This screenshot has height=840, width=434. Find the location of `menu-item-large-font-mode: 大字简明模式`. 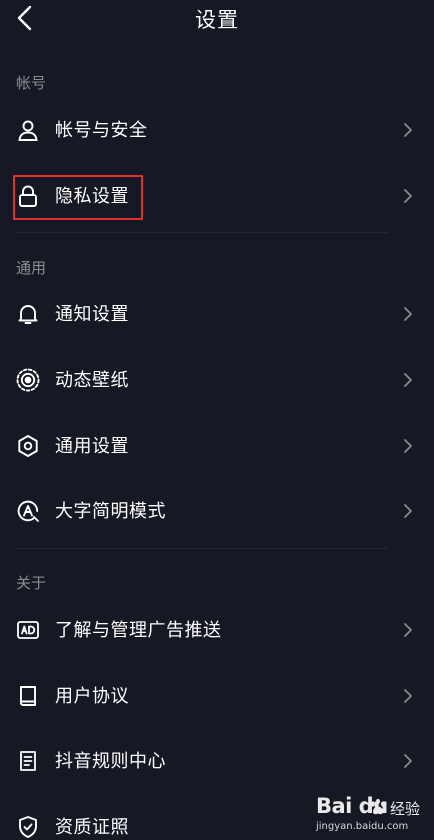

menu-item-large-font-mode: 大字简明模式 is located at coordinates (217, 511).